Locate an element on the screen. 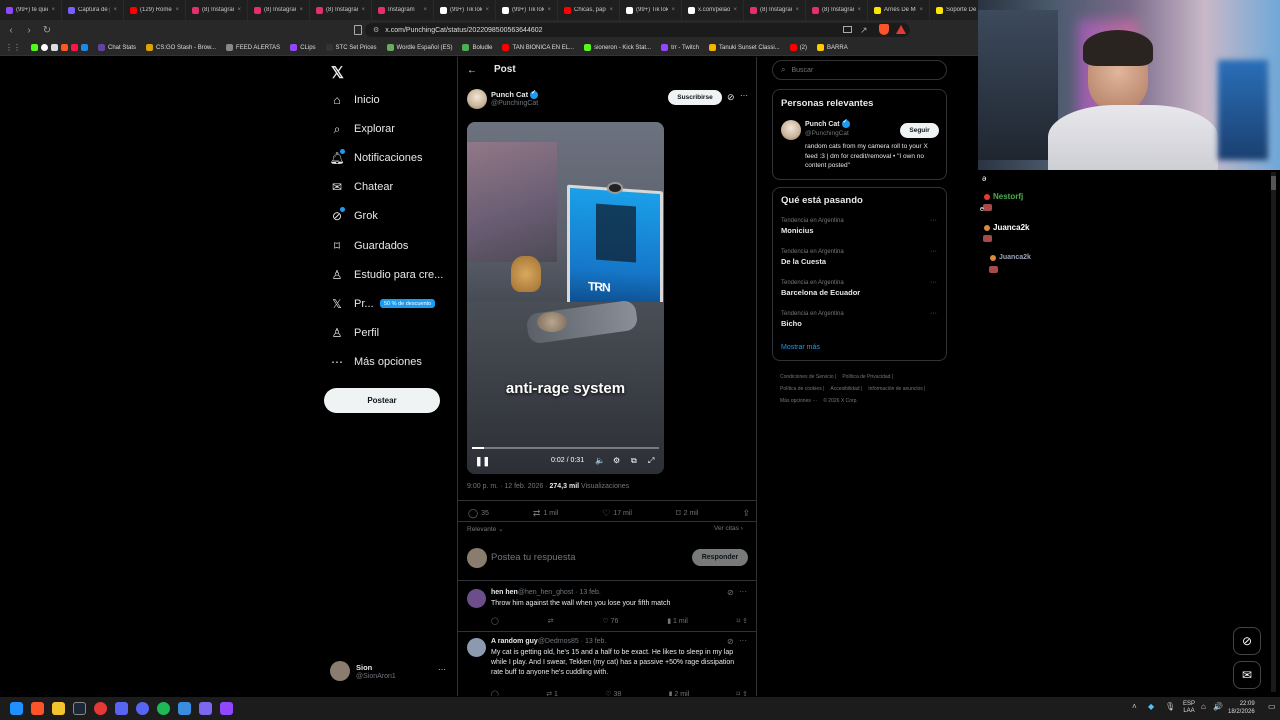  chat-username: Juanca2k is located at coordinates (1011, 227).